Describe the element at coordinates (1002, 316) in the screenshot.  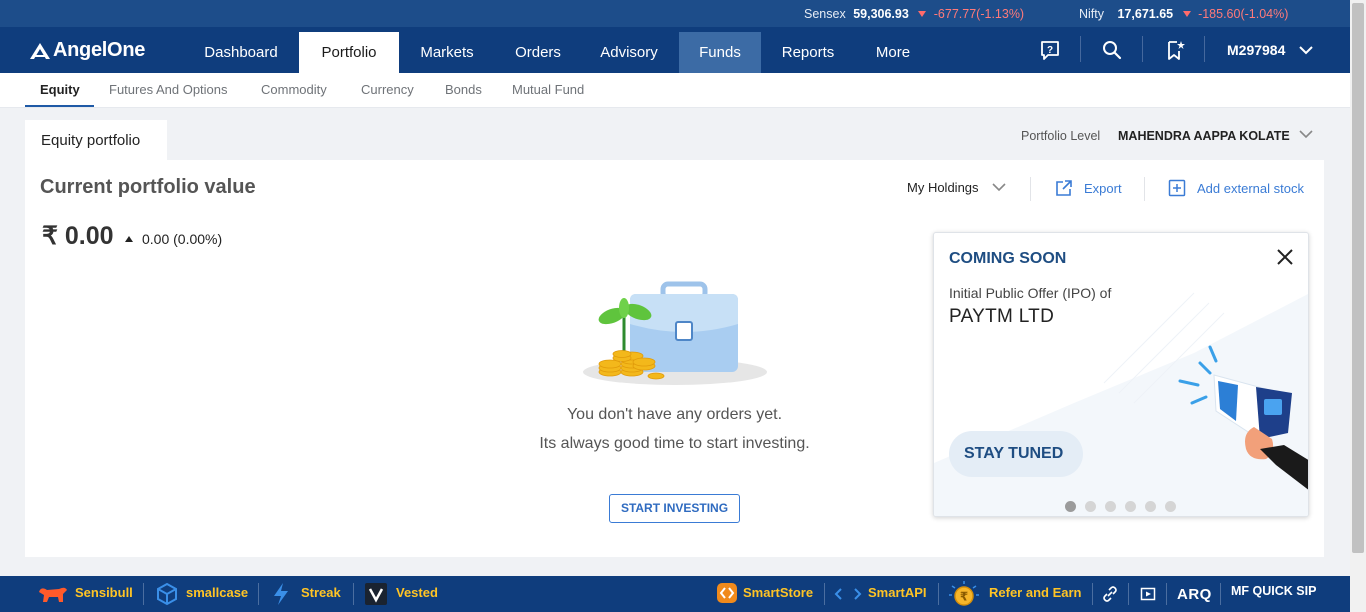
I see `promo-company-name: PAYTM LTD` at that location.